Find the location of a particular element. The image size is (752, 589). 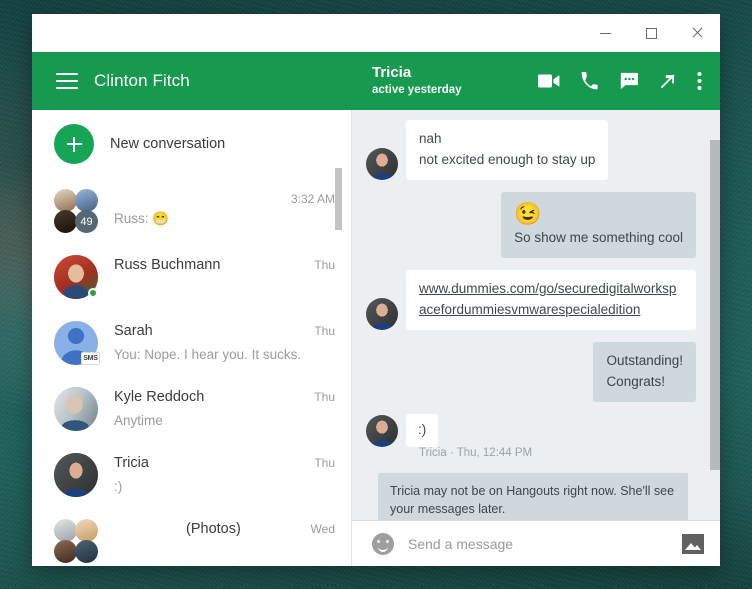

insert-image-icon is located at coordinates (693, 543).